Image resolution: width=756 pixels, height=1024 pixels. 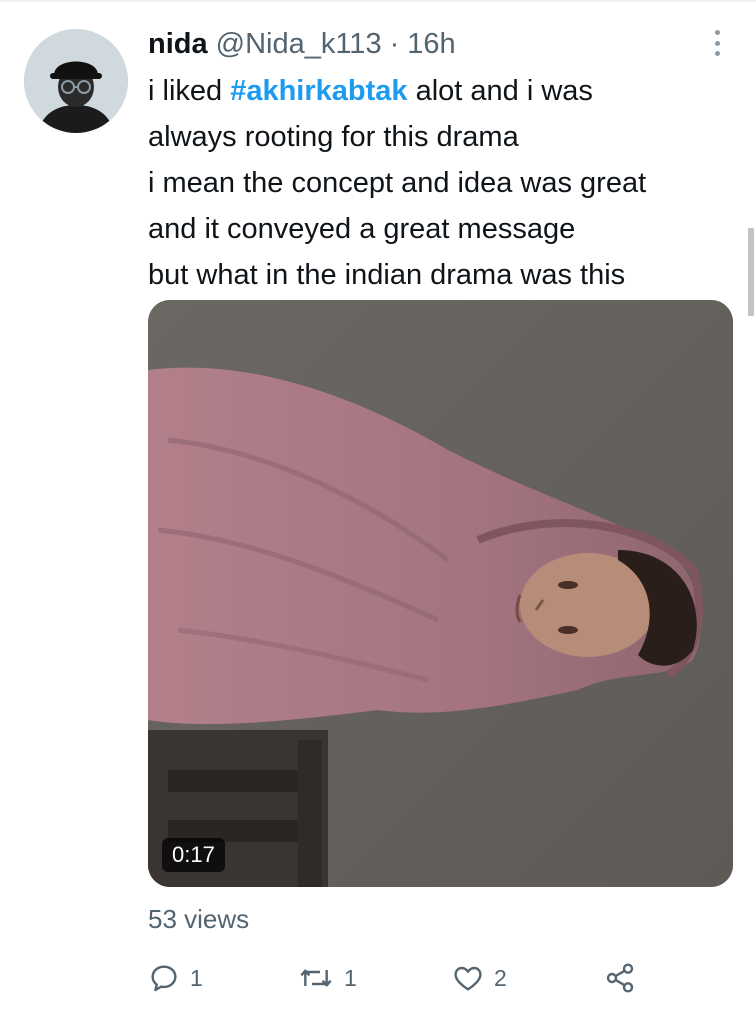 I want to click on reply-button: 1, so click(x=175, y=978).